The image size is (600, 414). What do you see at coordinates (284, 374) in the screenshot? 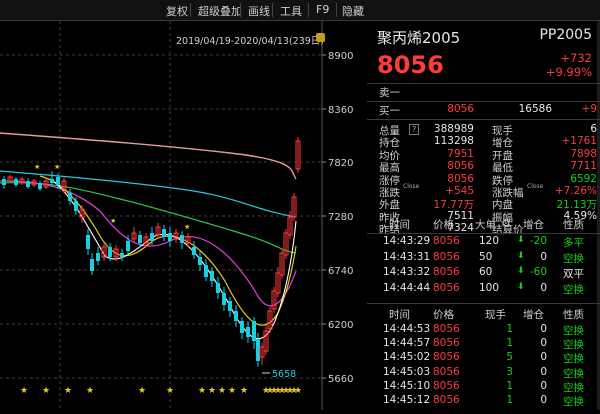
I see `low-marker-label: 5658` at bounding box center [284, 374].